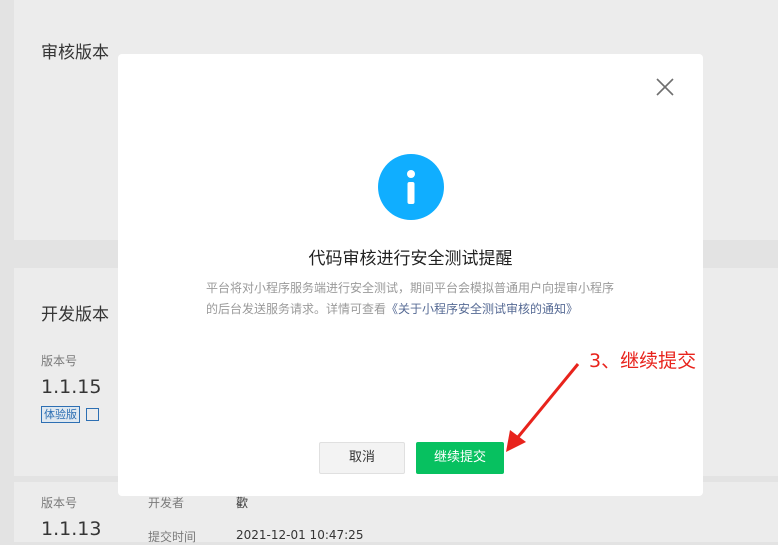  What do you see at coordinates (60, 414) in the screenshot?
I see `trial-badge: 体验版` at bounding box center [60, 414].